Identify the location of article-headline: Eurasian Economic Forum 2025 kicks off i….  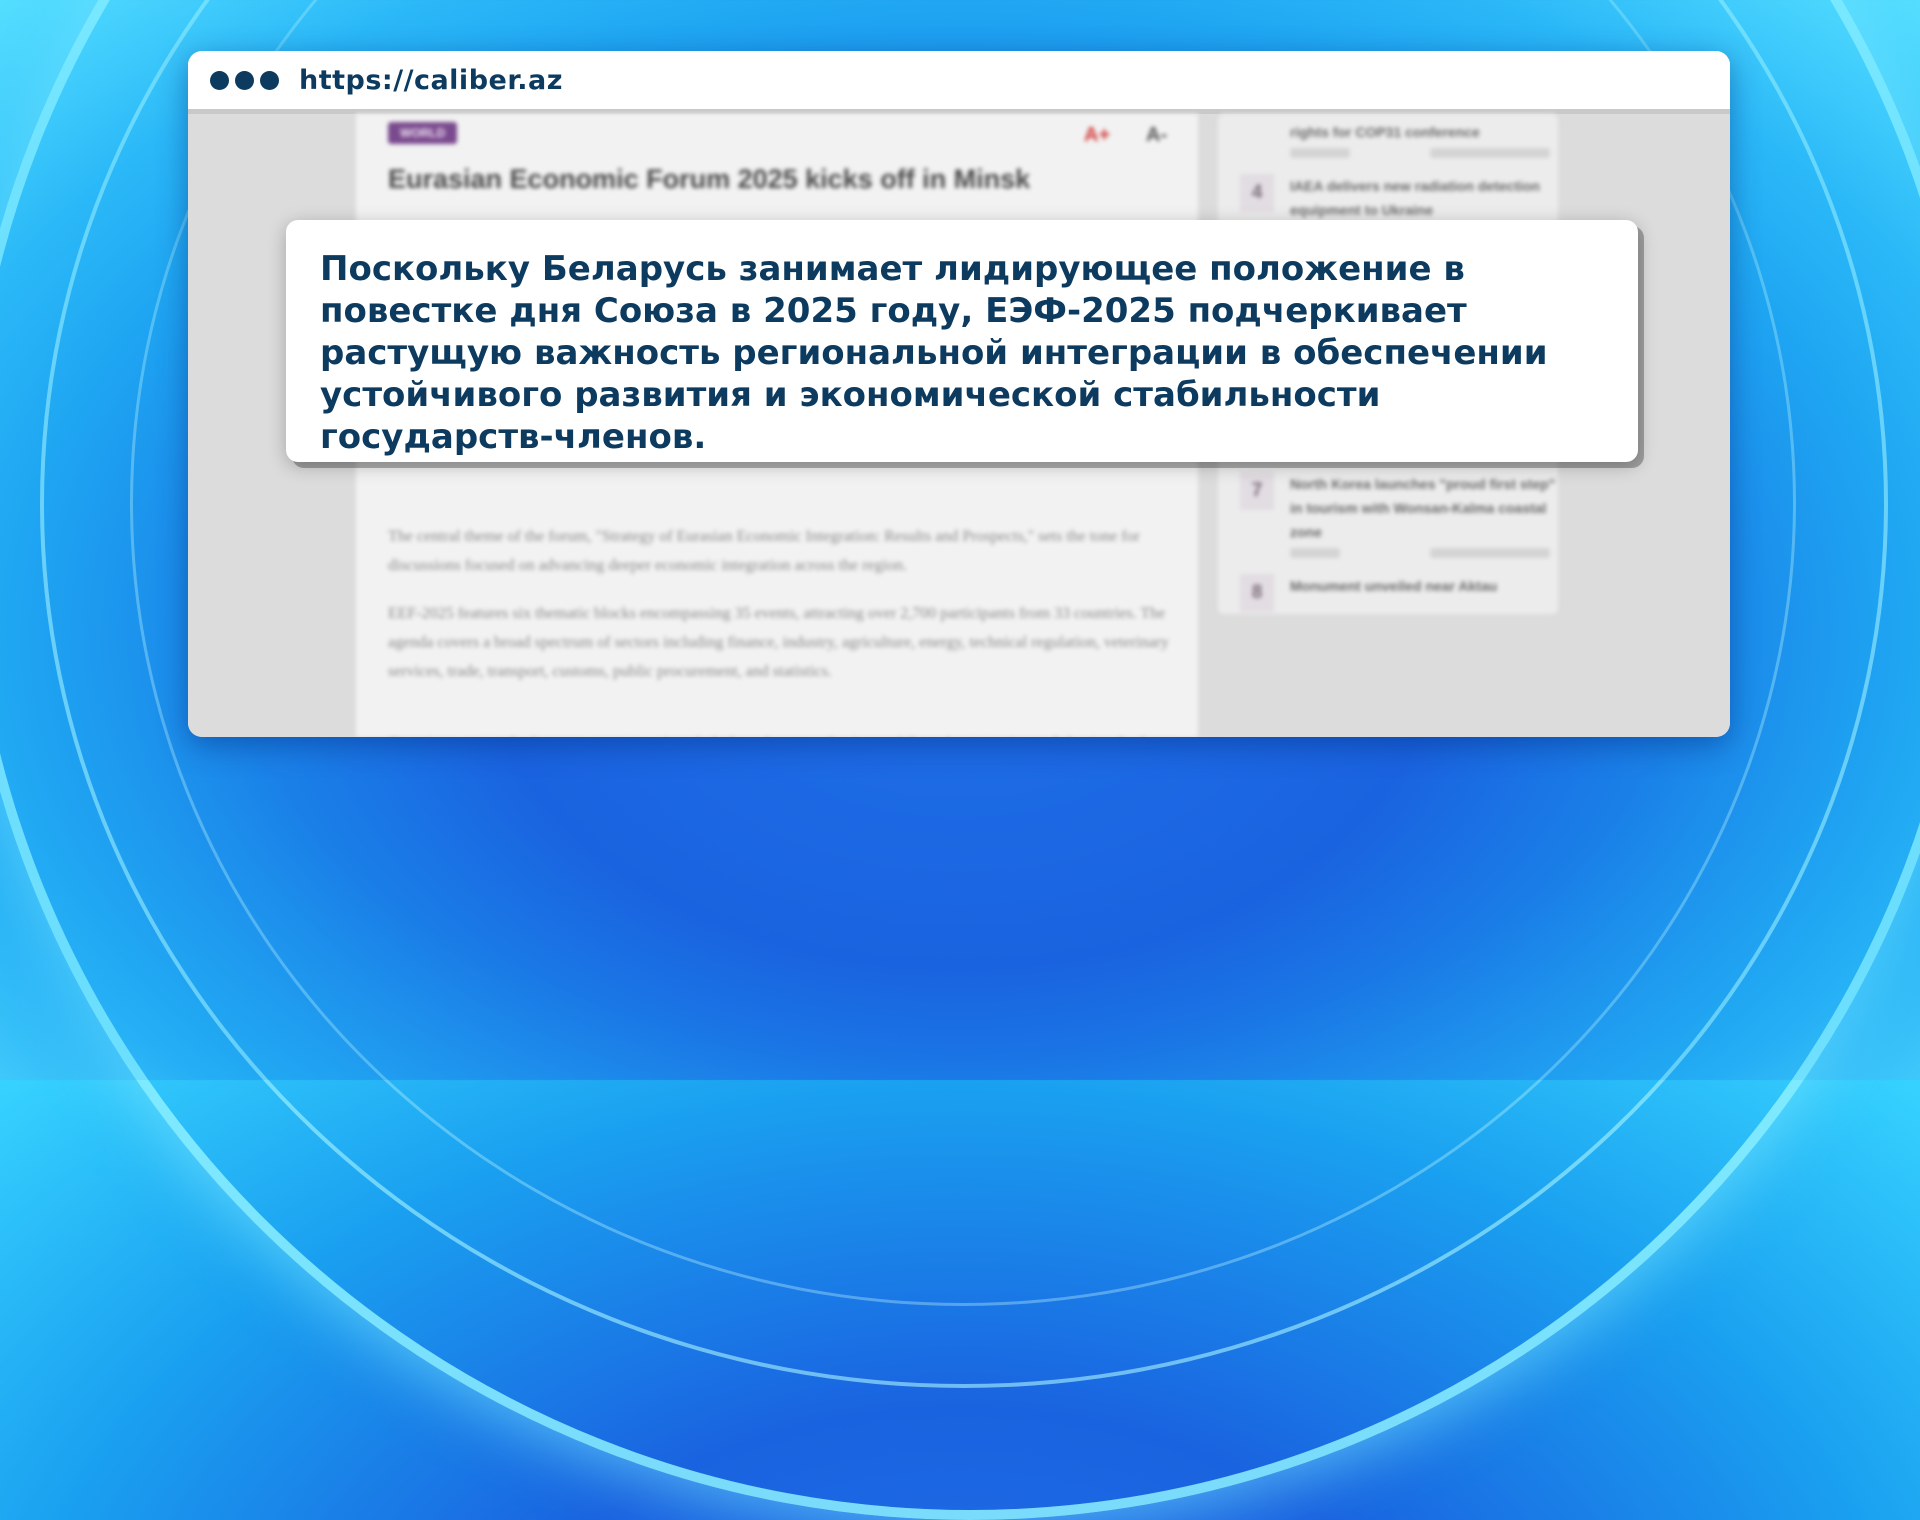
(709, 179).